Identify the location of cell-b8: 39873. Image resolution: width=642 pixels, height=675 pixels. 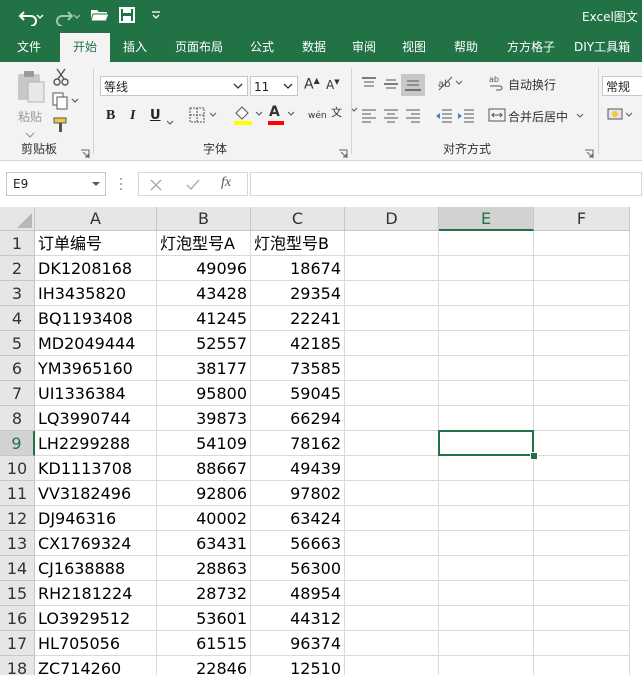
(204, 418).